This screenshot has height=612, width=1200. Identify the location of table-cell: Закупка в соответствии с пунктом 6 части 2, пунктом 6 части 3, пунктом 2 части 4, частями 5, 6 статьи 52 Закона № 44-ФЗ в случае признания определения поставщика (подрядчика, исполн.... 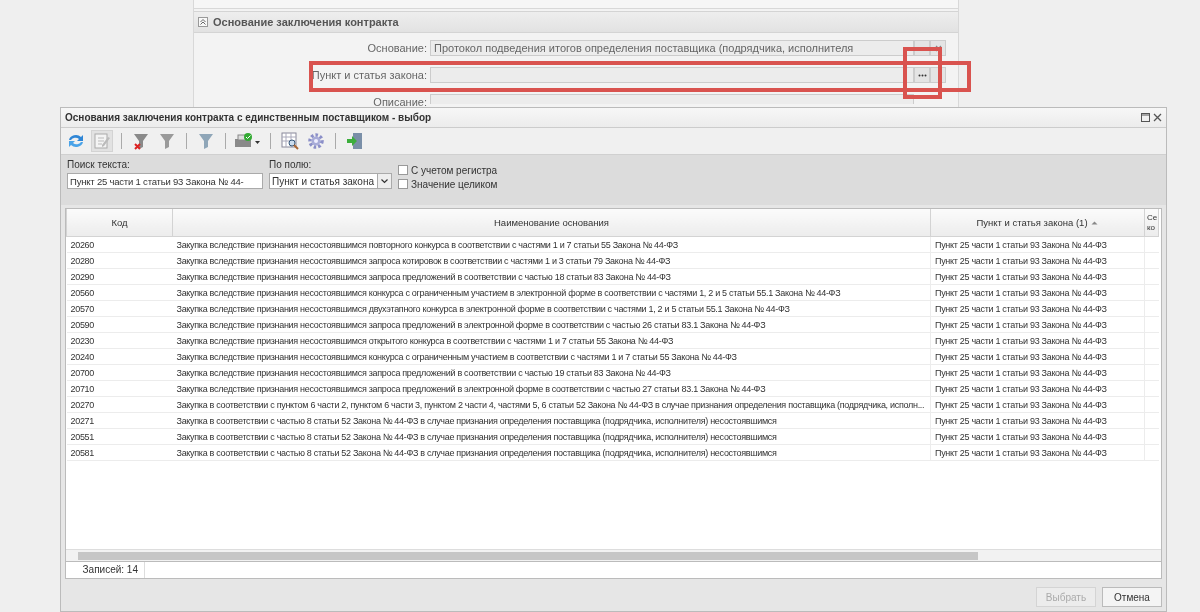
(550, 404).